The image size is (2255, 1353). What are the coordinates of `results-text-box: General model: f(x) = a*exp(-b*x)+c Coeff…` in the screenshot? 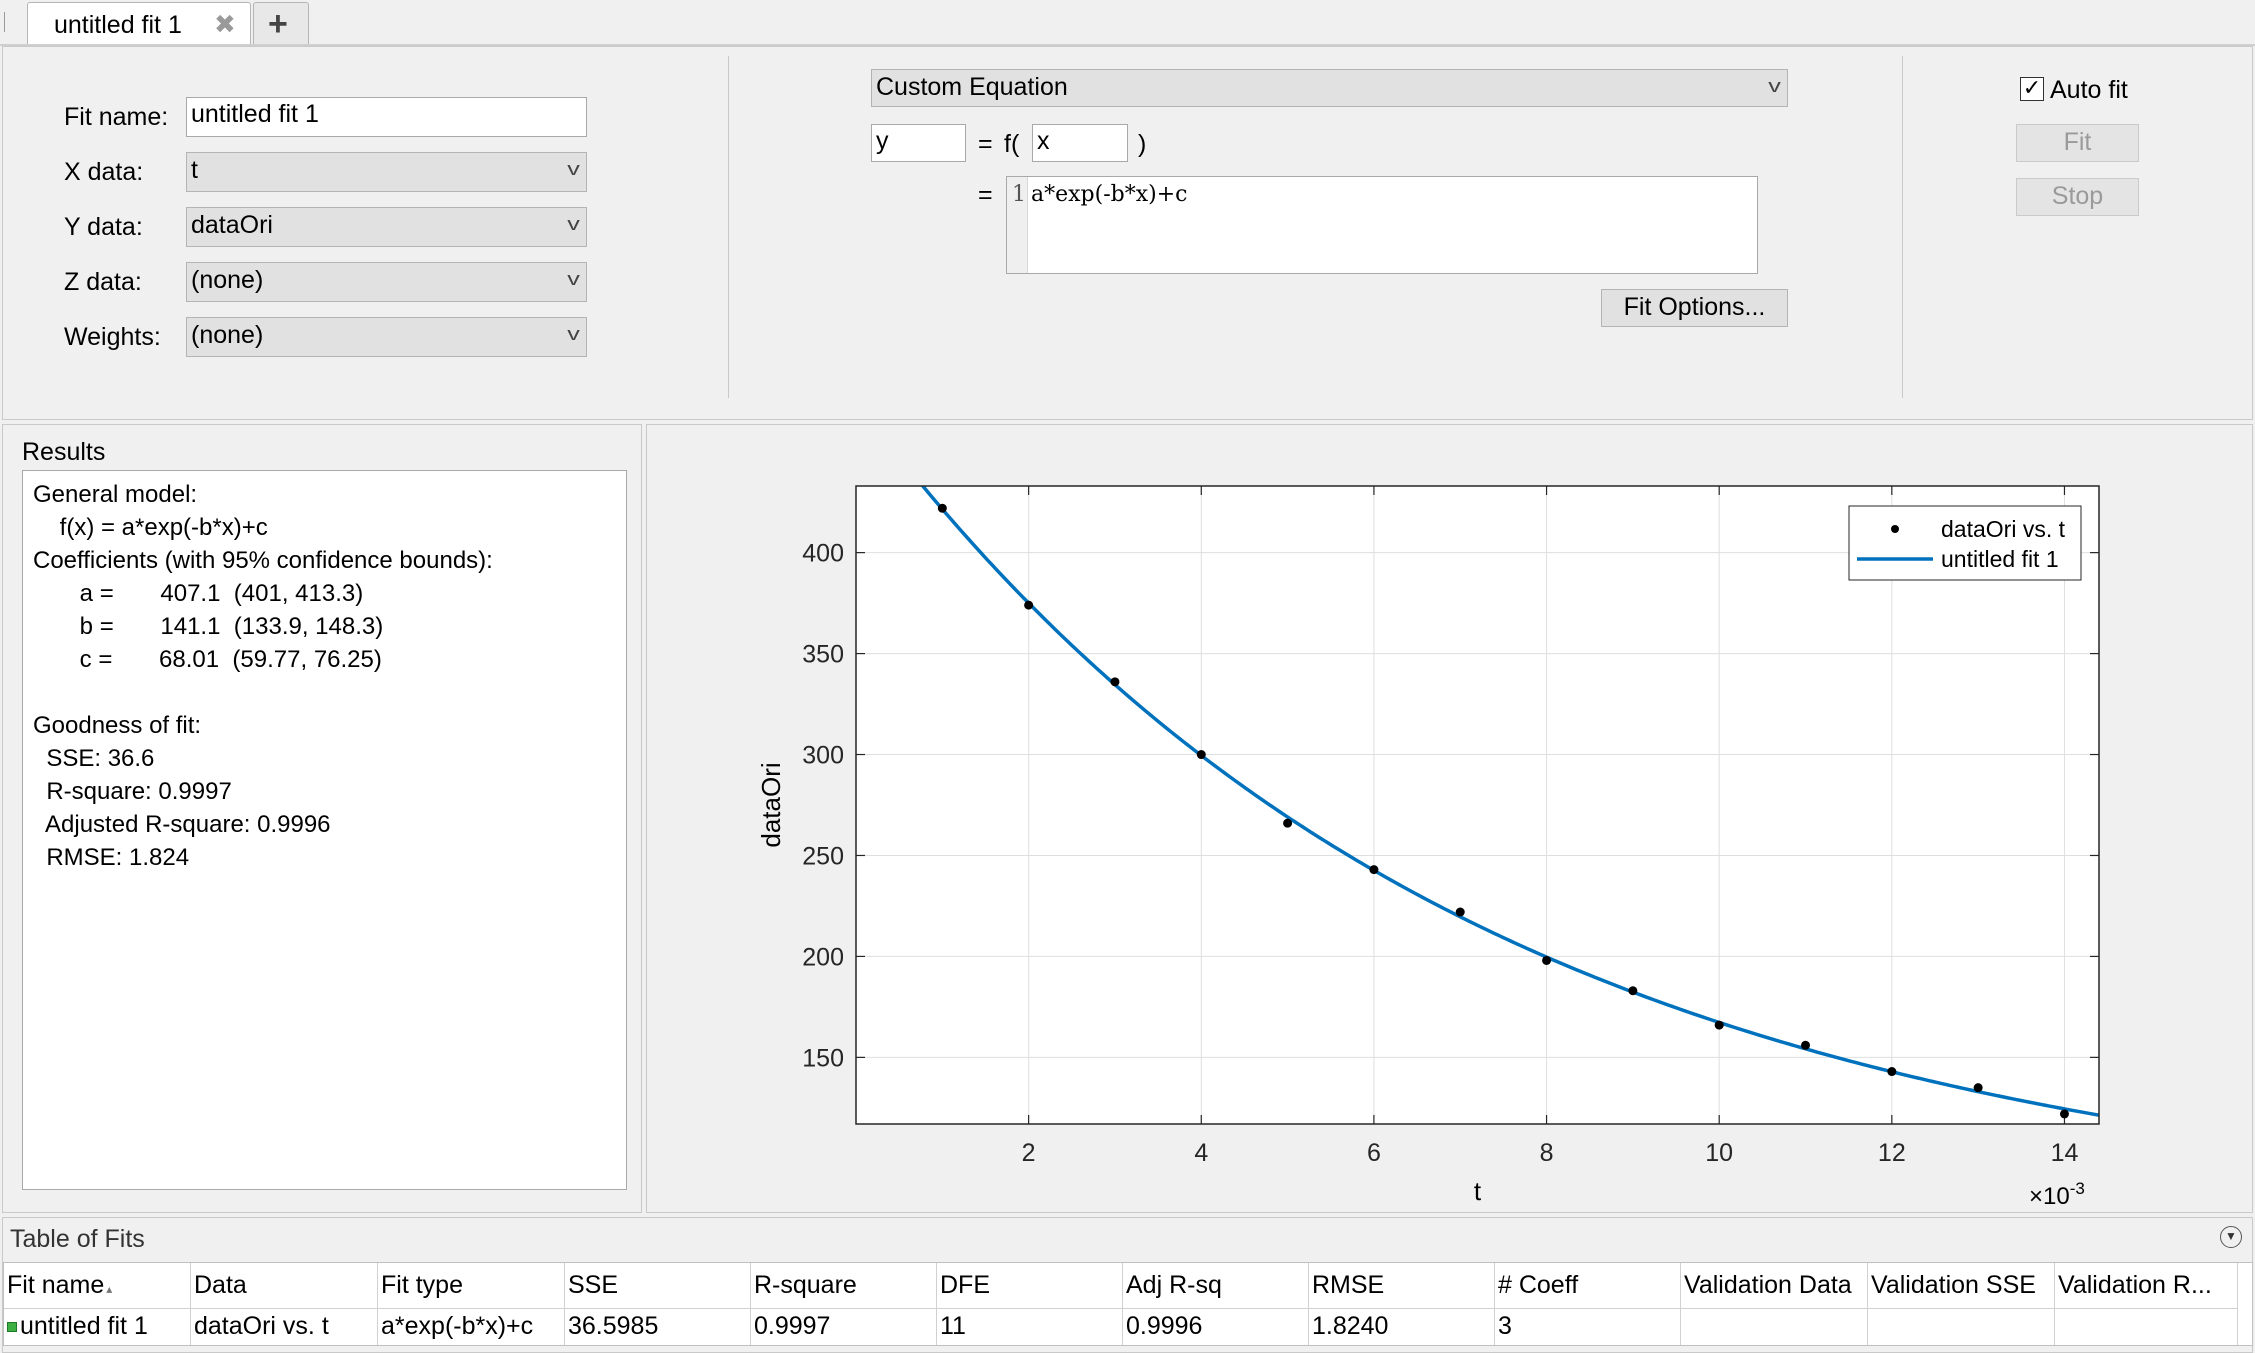 It's located at (324, 830).